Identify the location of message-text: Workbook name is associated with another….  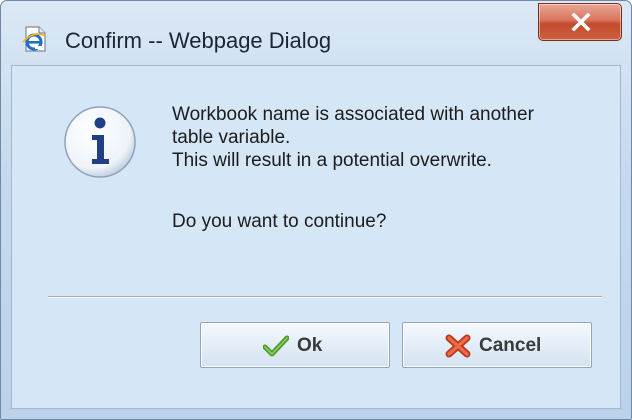
(387, 137).